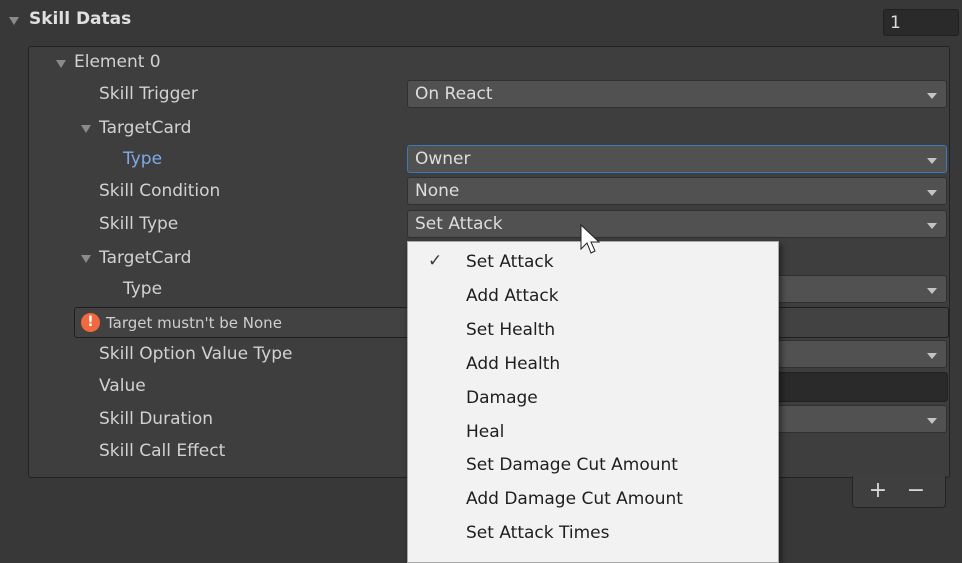 This screenshot has height=563, width=962. Describe the element at coordinates (590, 239) in the screenshot. I see `mouse-cursor-icon` at that location.